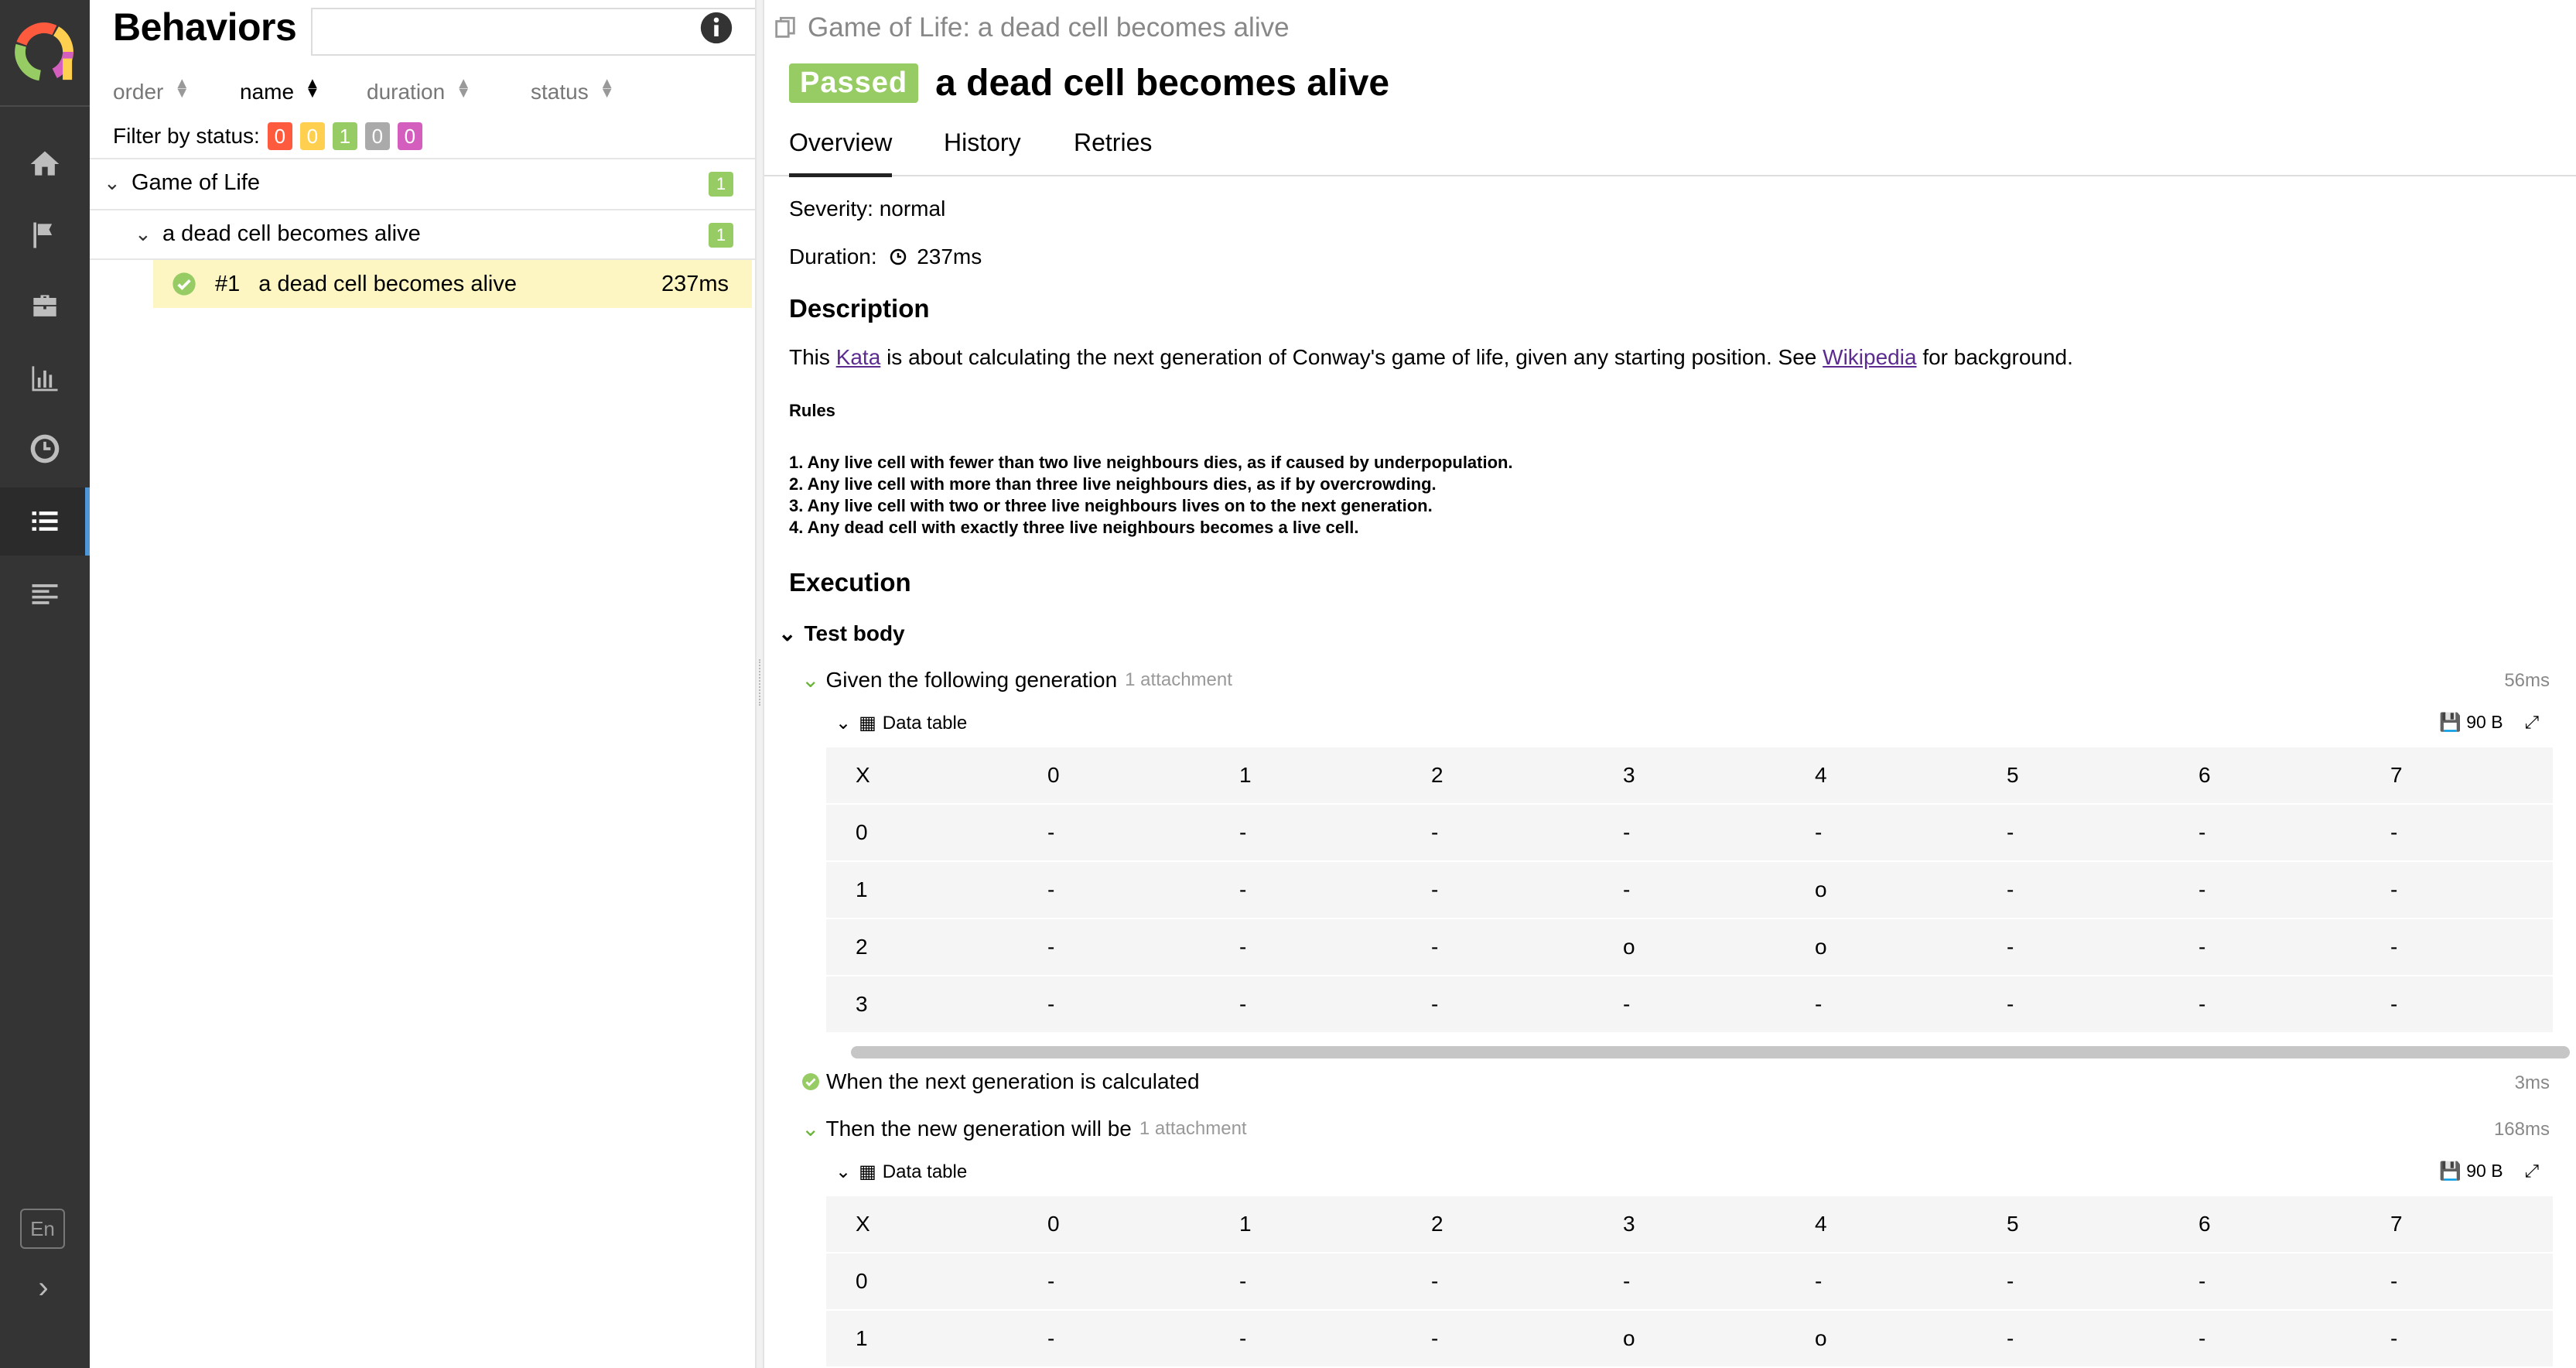 Image resolution: width=2576 pixels, height=1368 pixels. Describe the element at coordinates (1162, 84) in the screenshot. I see `page-title: a dead cell becomes alive` at that location.